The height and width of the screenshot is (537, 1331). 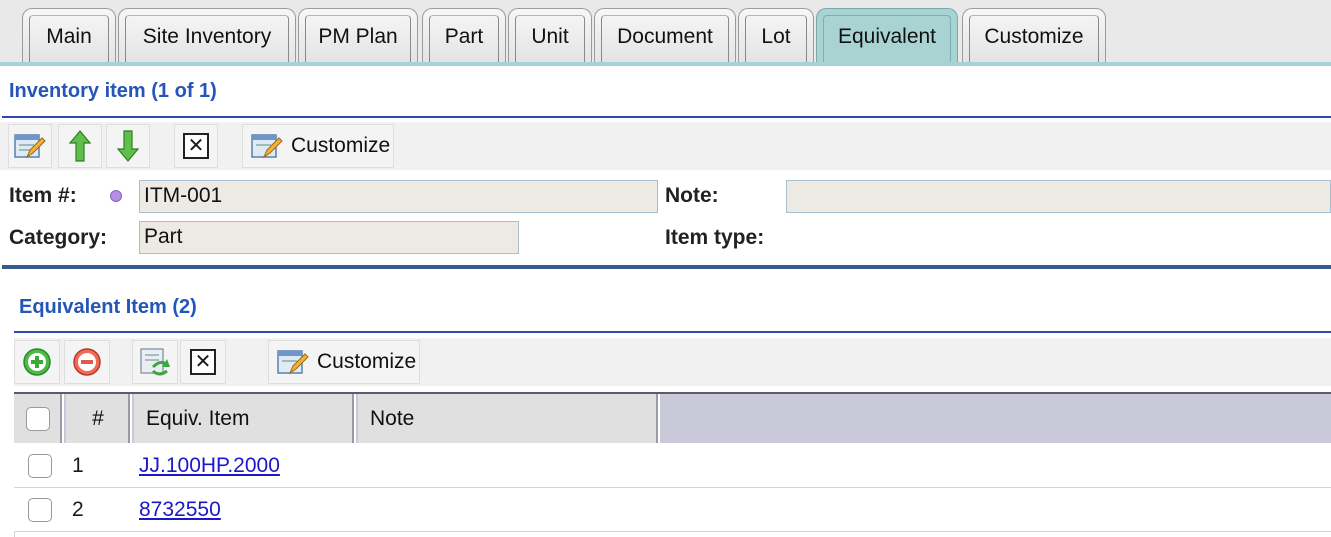 What do you see at coordinates (1034, 39) in the screenshot?
I see `tab-label: Customize` at bounding box center [1034, 39].